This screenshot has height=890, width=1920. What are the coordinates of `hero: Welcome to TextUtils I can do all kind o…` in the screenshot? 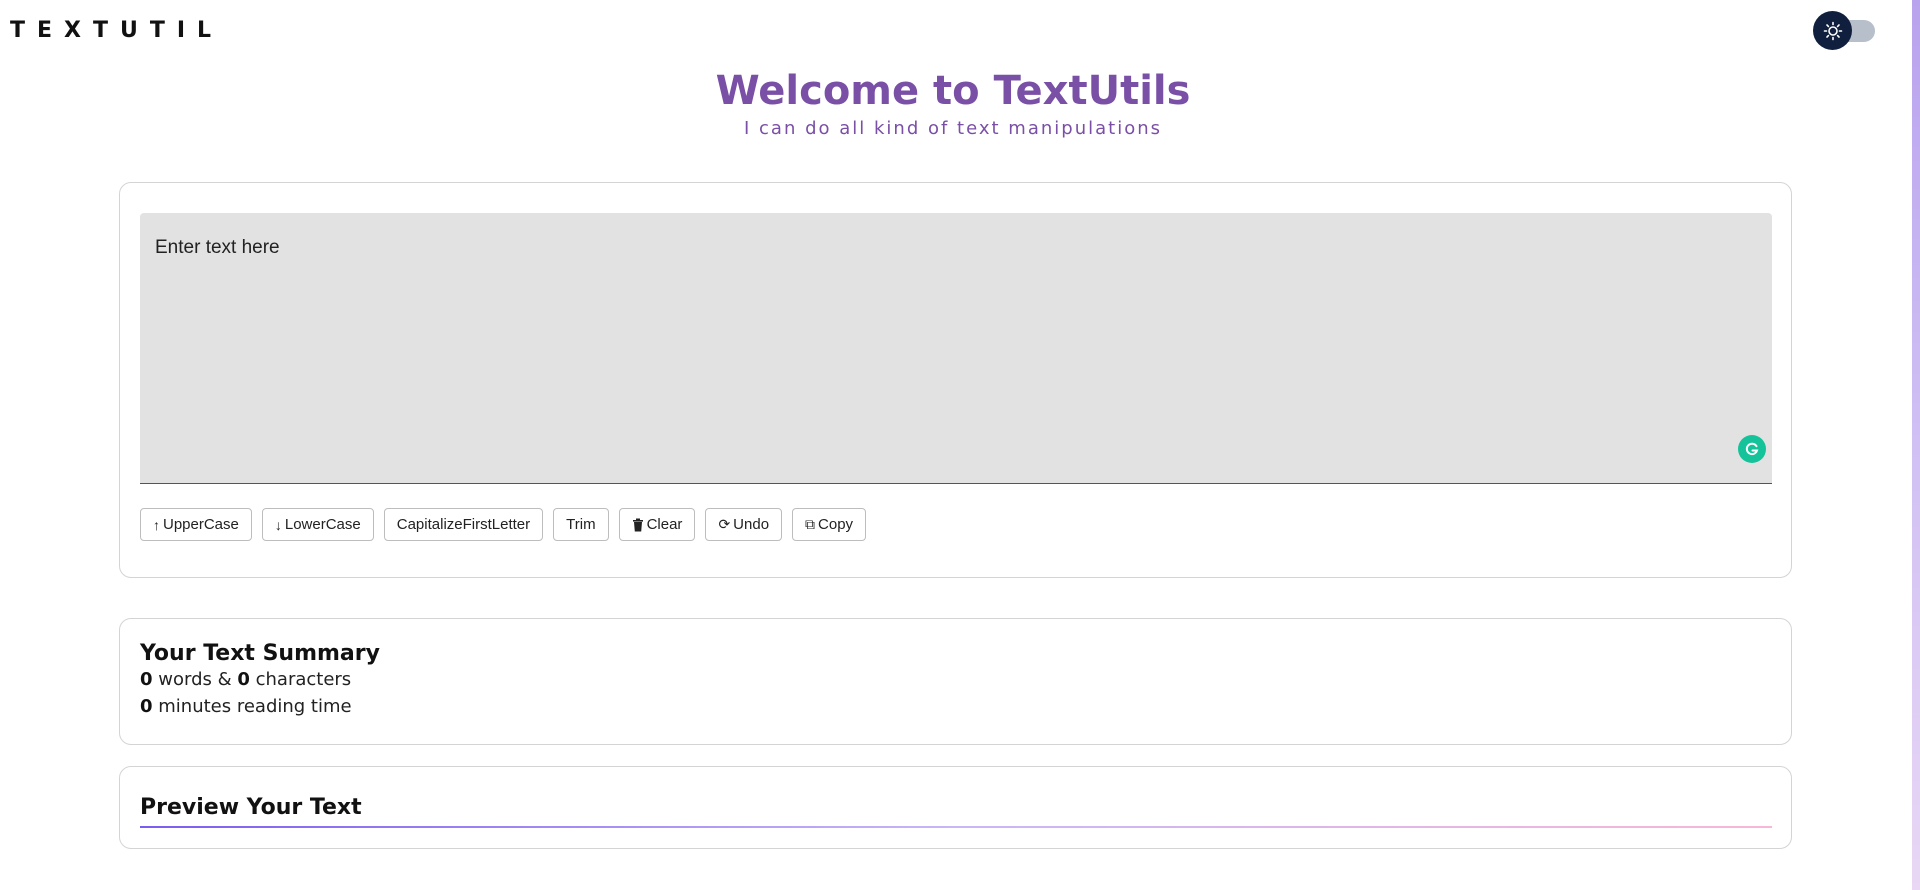 It's located at (953, 102).